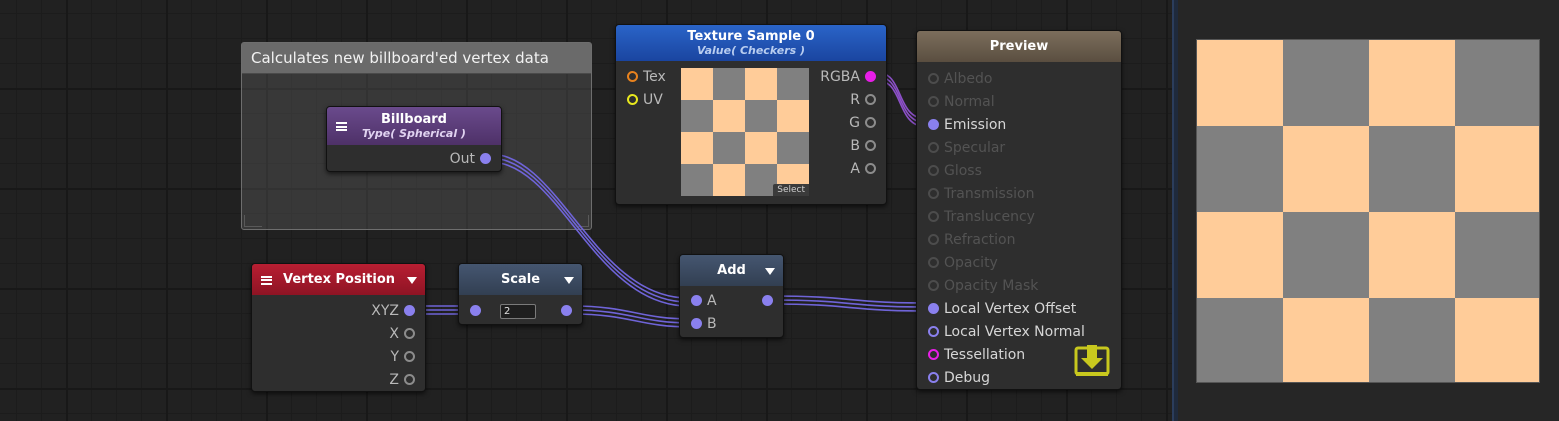  I want to click on preview-input-label: Local Vertex Normal, so click(1014, 332).